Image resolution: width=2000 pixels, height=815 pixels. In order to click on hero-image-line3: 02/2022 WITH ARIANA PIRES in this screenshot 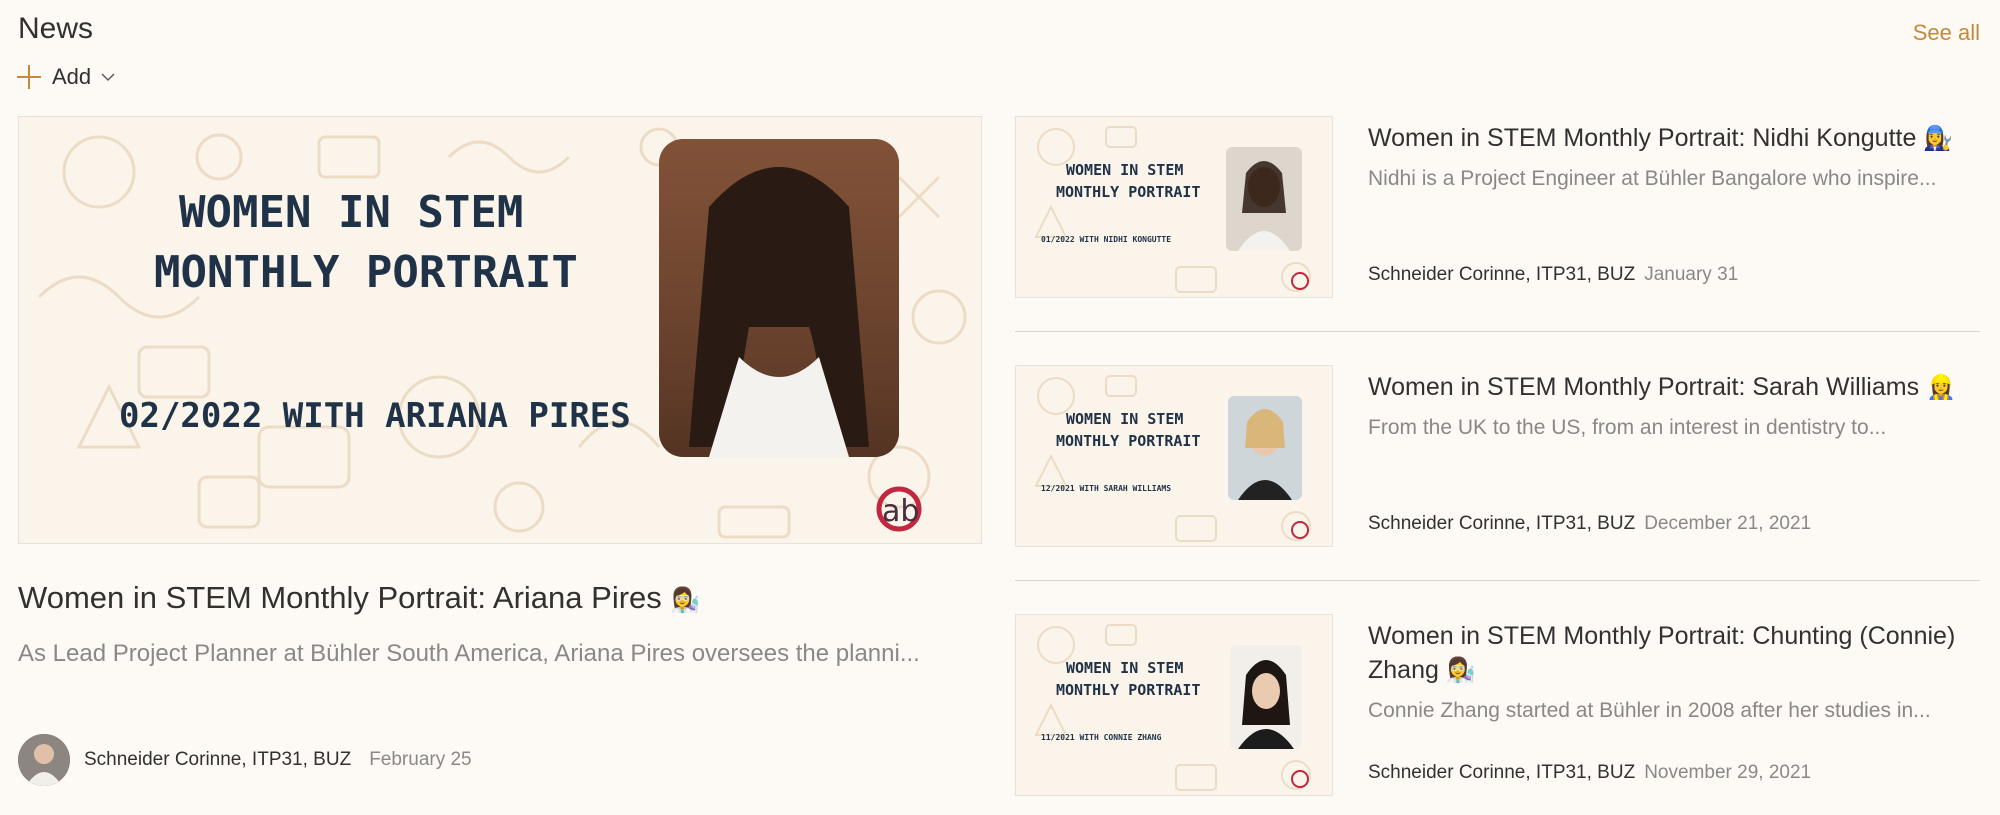, I will do `click(375, 416)`.